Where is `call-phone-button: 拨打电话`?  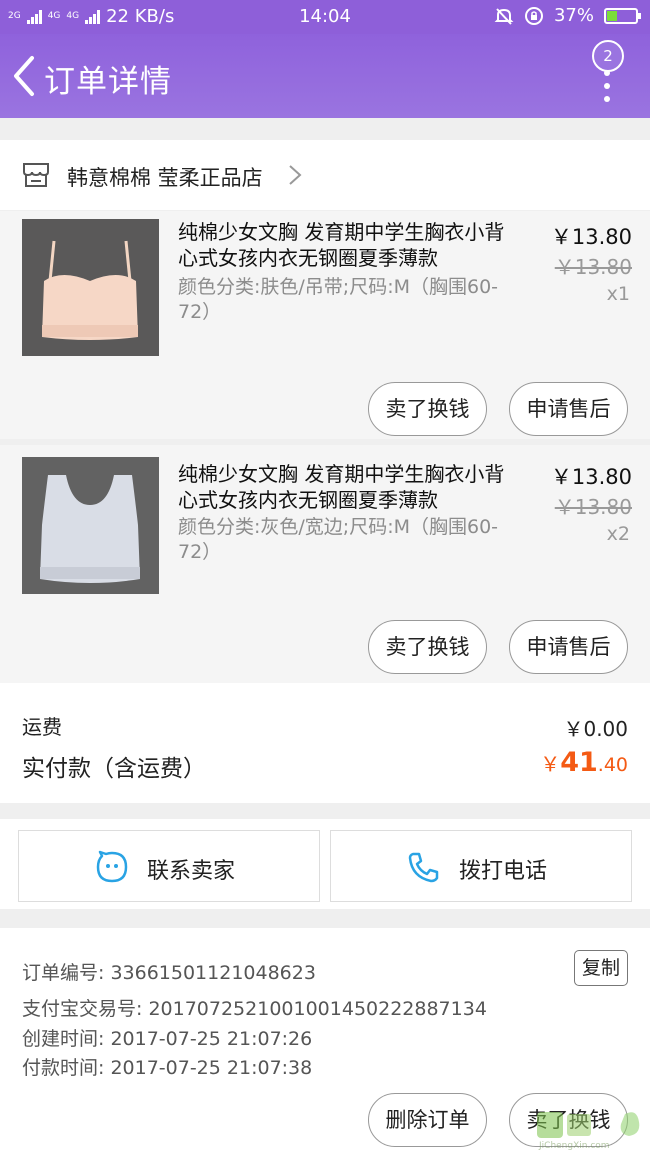
call-phone-button: 拨打电话 is located at coordinates (481, 866).